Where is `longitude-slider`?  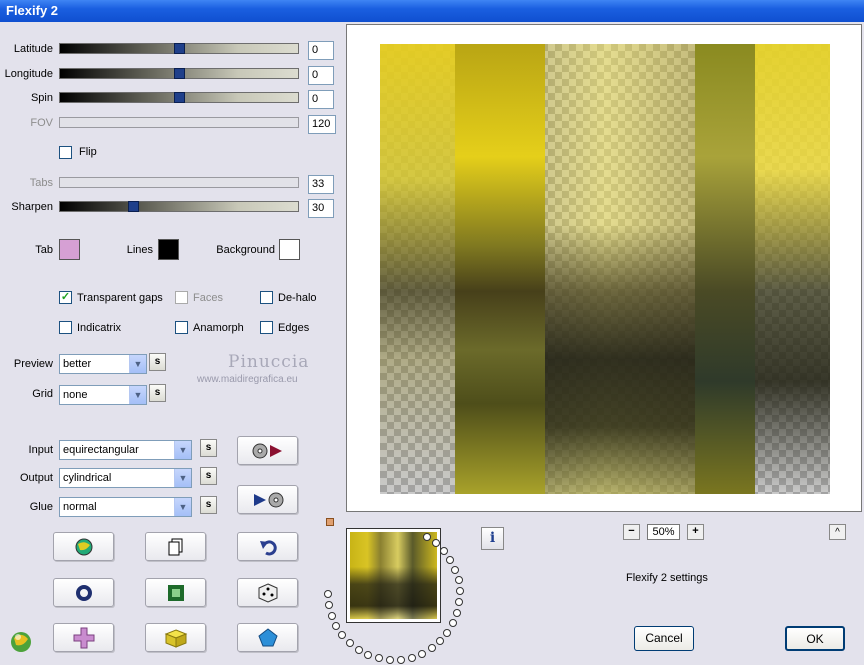 longitude-slider is located at coordinates (179, 73).